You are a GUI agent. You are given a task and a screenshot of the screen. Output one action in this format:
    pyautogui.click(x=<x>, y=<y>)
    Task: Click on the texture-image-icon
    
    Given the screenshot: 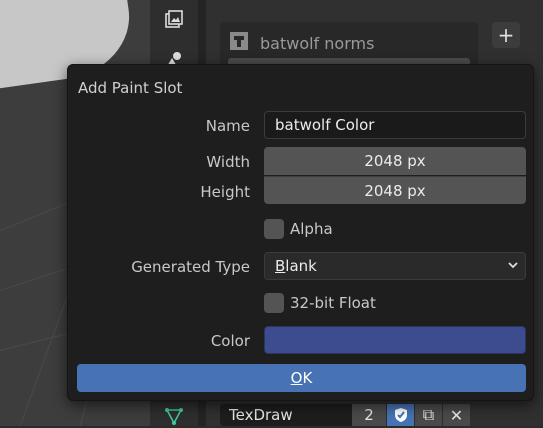 What is the action you would take?
    pyautogui.click(x=174, y=20)
    